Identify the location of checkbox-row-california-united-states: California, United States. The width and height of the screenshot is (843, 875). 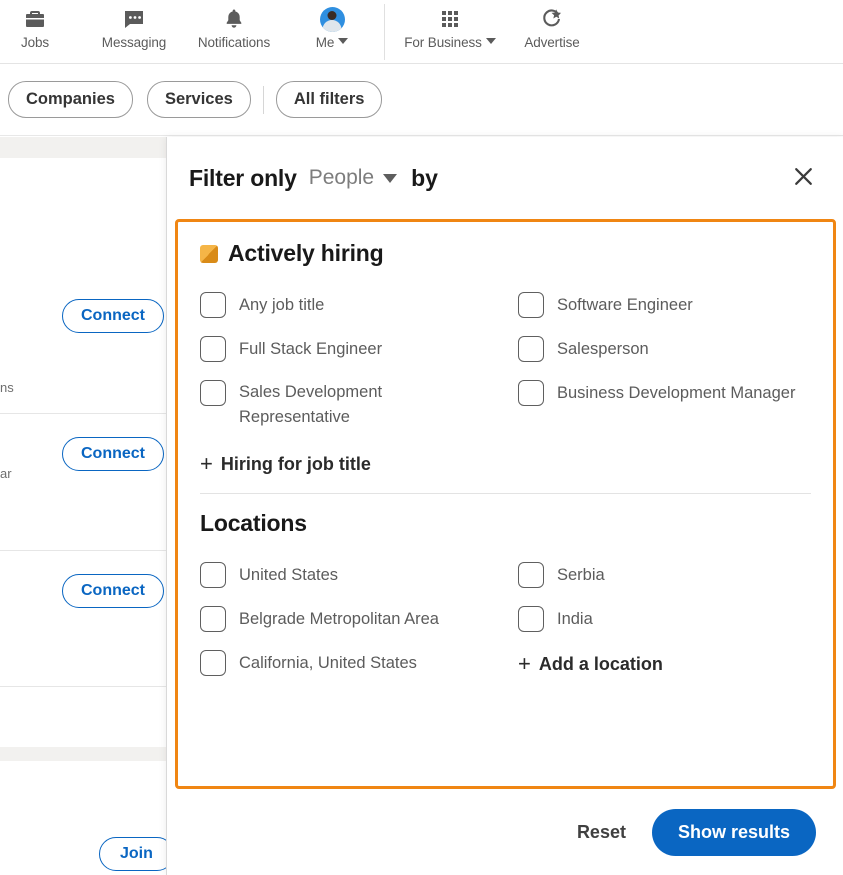
(359, 663).